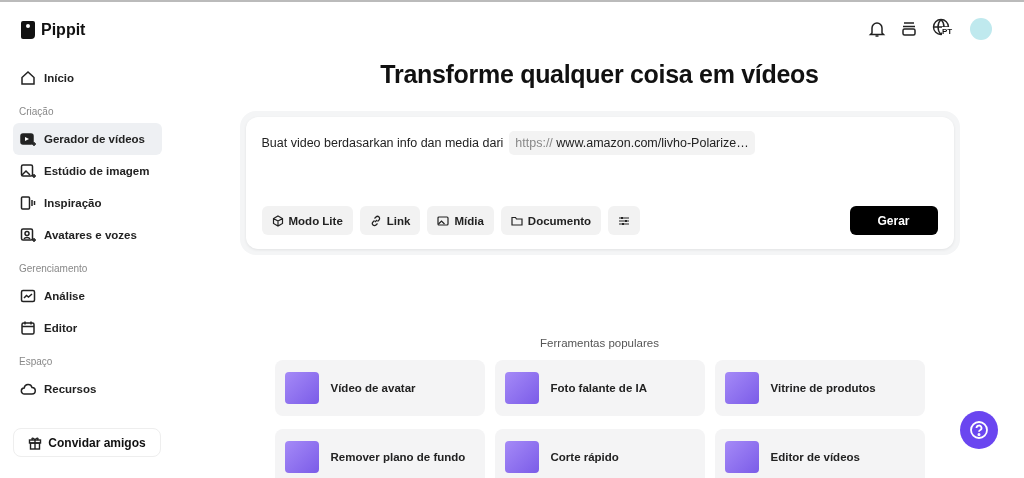  Describe the element at coordinates (87, 442) in the screenshot. I see `invite-friends-button: Convidar amigos` at that location.